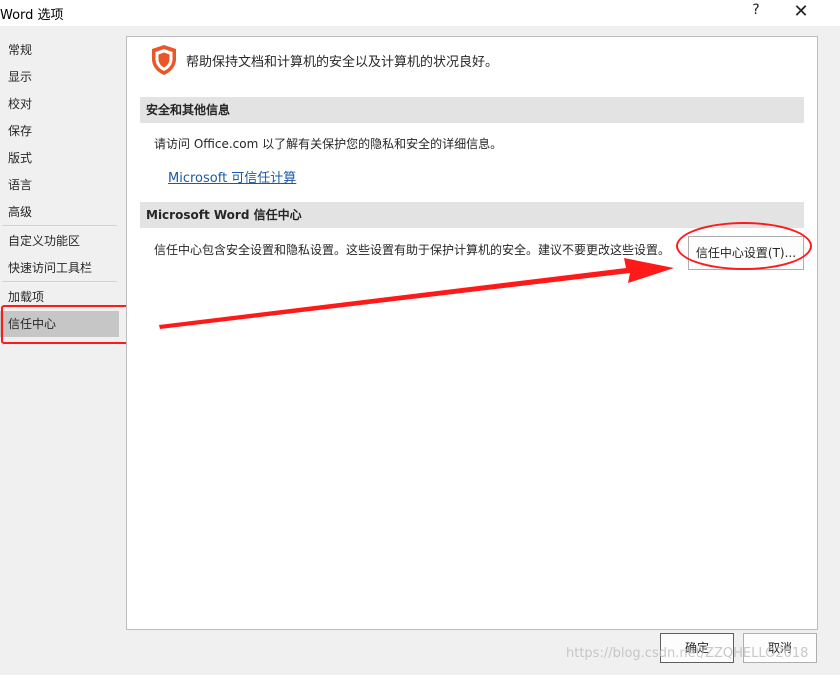 This screenshot has width=840, height=675. Describe the element at coordinates (472, 215) in the screenshot. I see `section-title-trust-center: Microsoft Word 信任中心` at that location.